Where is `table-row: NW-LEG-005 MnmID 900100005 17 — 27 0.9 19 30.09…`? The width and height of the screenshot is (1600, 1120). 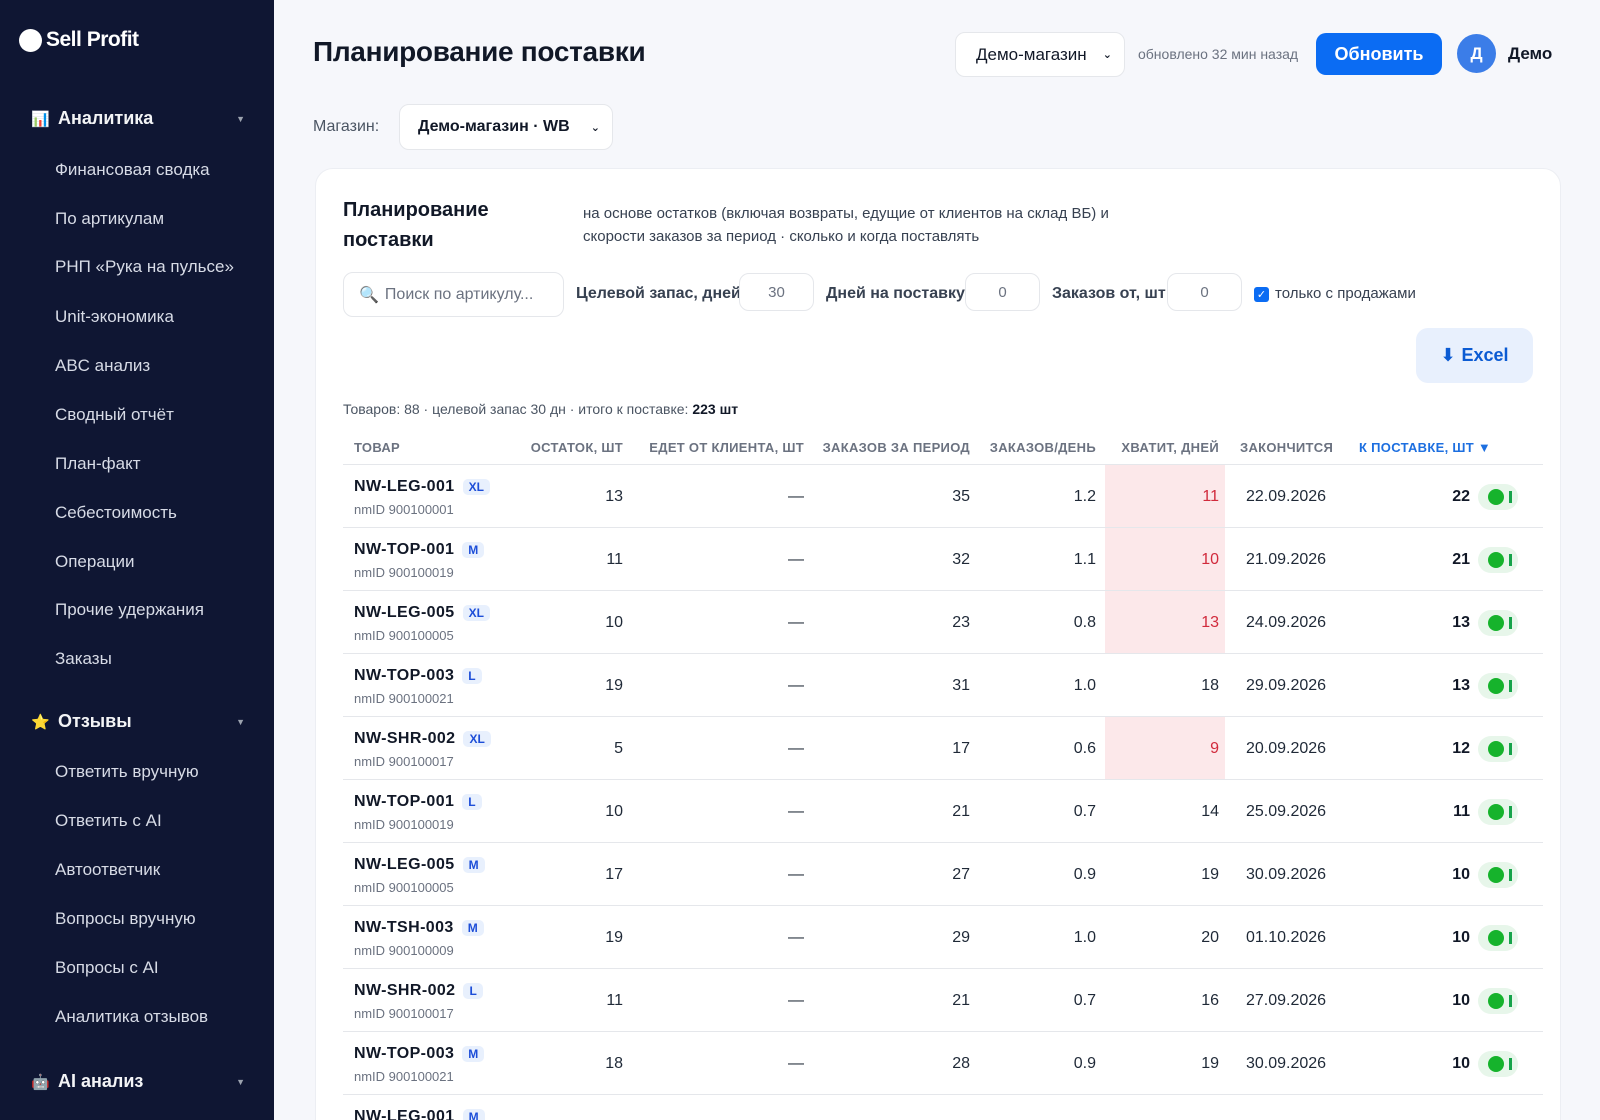
table-row: NW-LEG-005 MnmID 900100005 17 — 27 0.9 19 30.09… is located at coordinates (943, 874).